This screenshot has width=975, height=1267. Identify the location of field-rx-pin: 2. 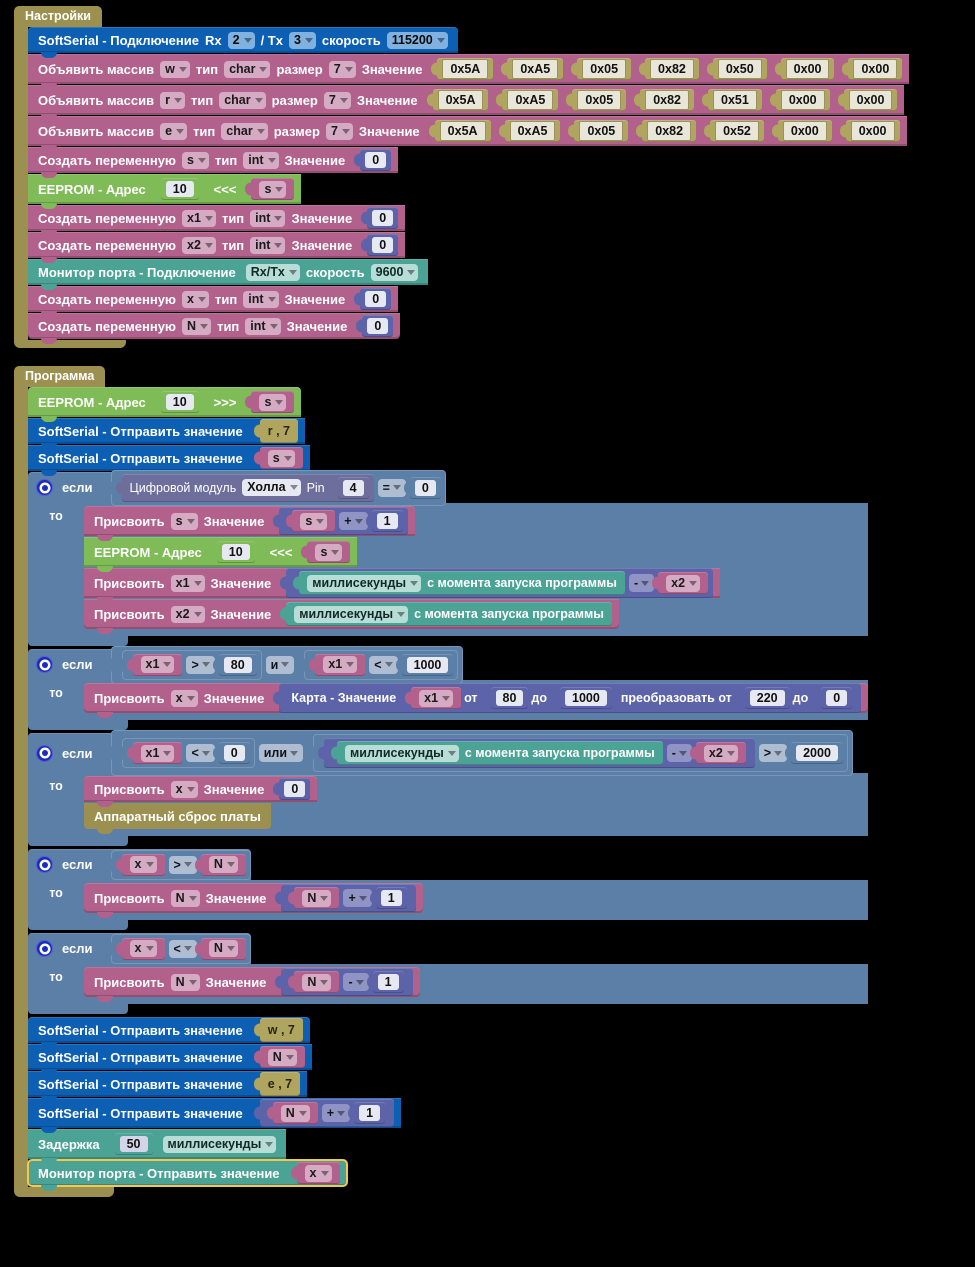
(241, 40).